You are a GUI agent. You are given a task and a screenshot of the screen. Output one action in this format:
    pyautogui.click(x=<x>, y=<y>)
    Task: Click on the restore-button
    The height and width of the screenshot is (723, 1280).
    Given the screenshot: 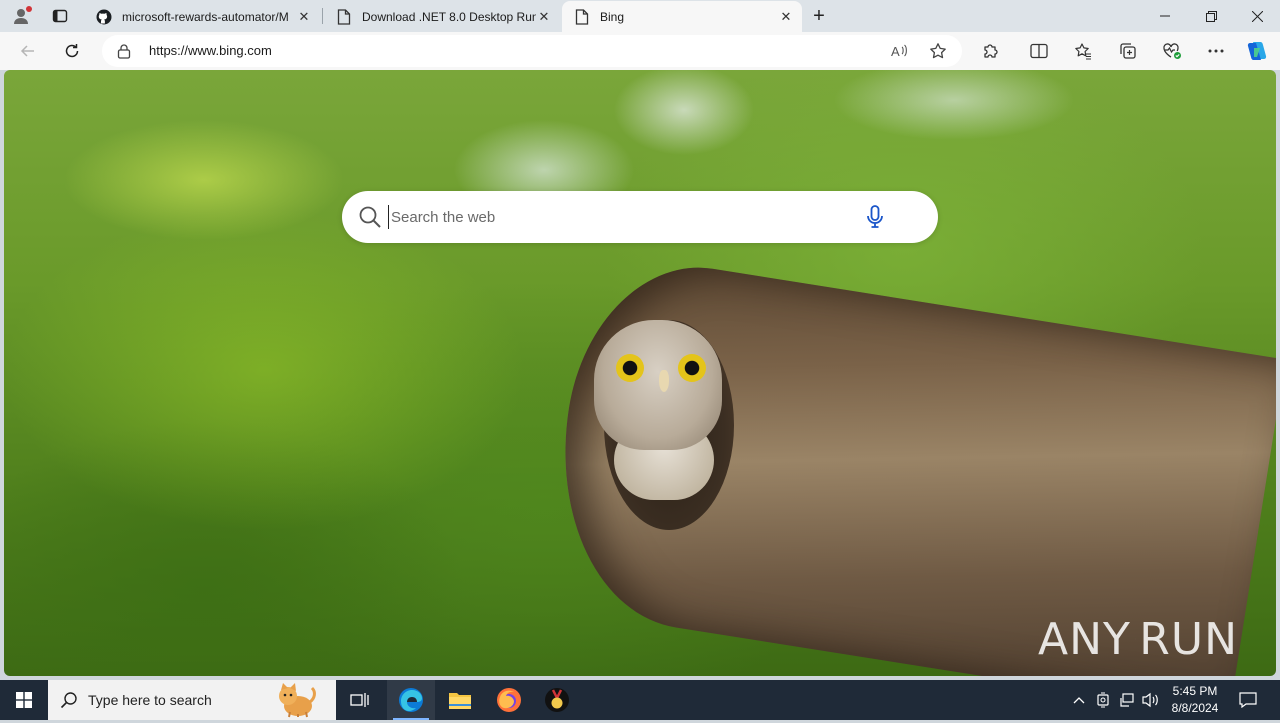 What is the action you would take?
    pyautogui.click(x=1211, y=16)
    